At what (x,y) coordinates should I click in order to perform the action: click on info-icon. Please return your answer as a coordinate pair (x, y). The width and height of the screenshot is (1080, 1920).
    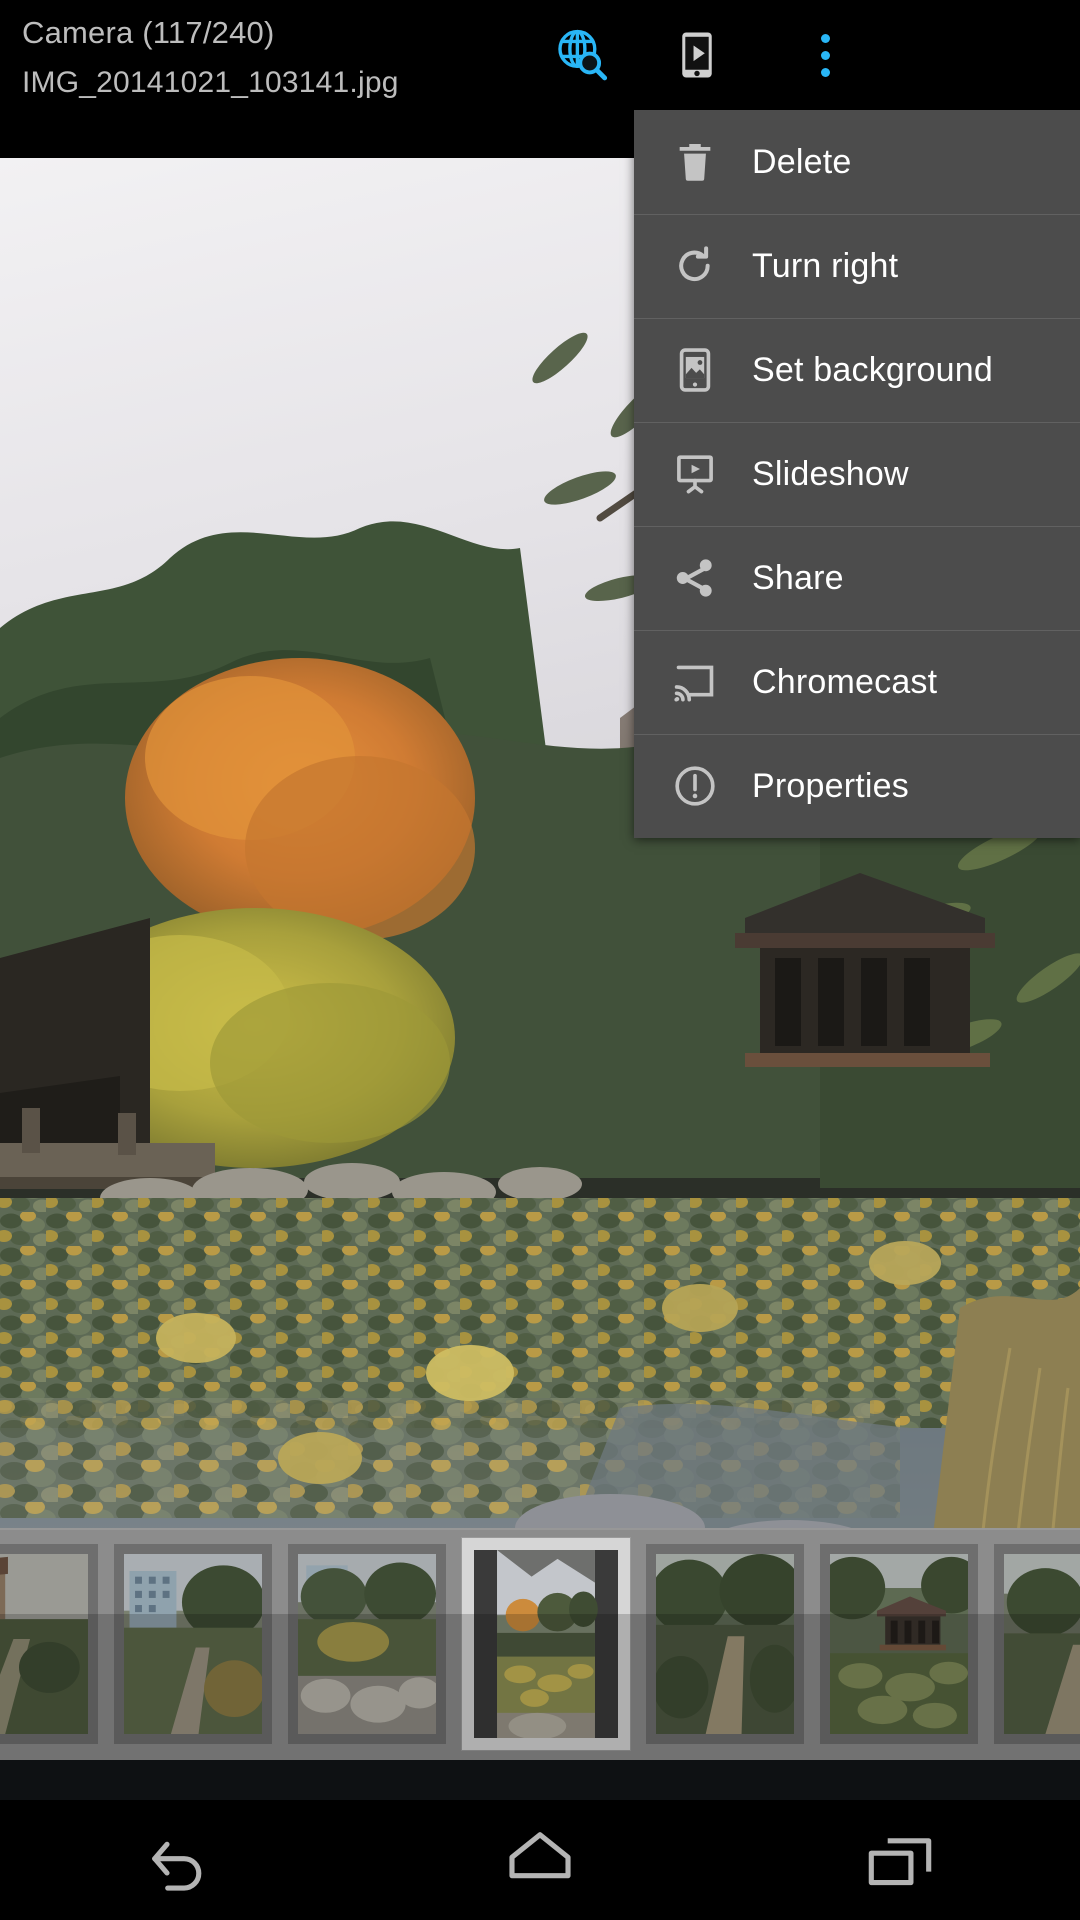
    Looking at the image, I should click on (695, 786).